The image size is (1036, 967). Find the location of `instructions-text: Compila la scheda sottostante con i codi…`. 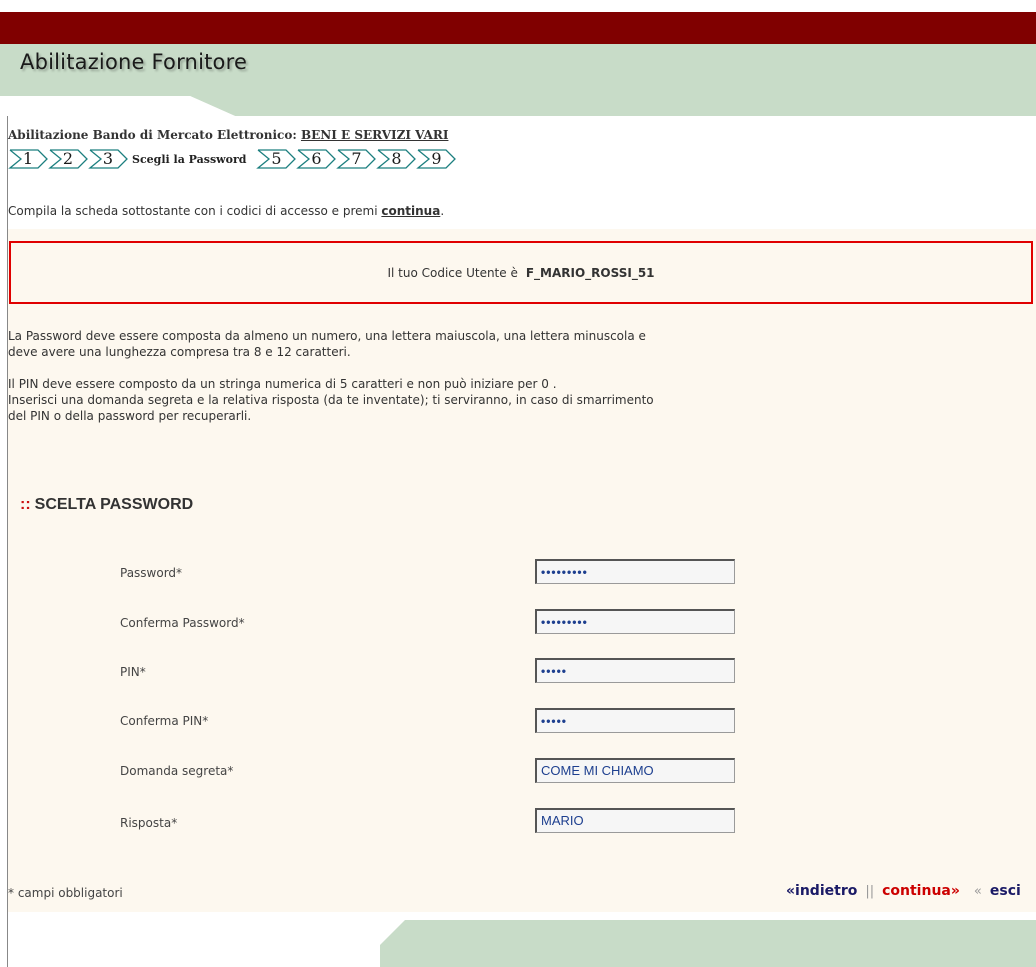

instructions-text: Compila la scheda sottostante con i codi… is located at coordinates (193, 211).